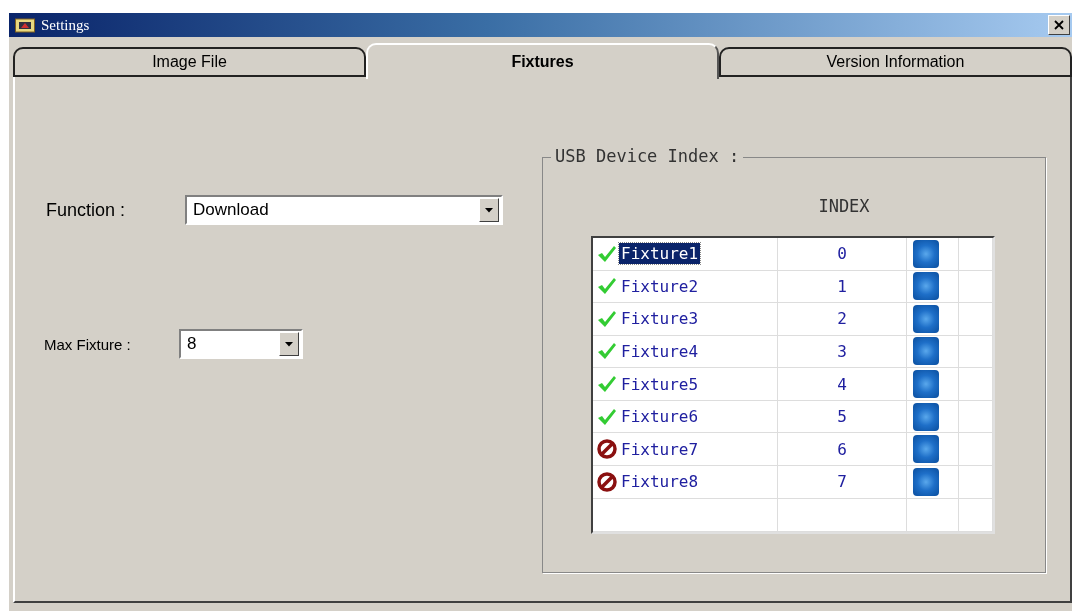  Describe the element at coordinates (660, 449) in the screenshot. I see `fixture-name: Fixture7` at that location.